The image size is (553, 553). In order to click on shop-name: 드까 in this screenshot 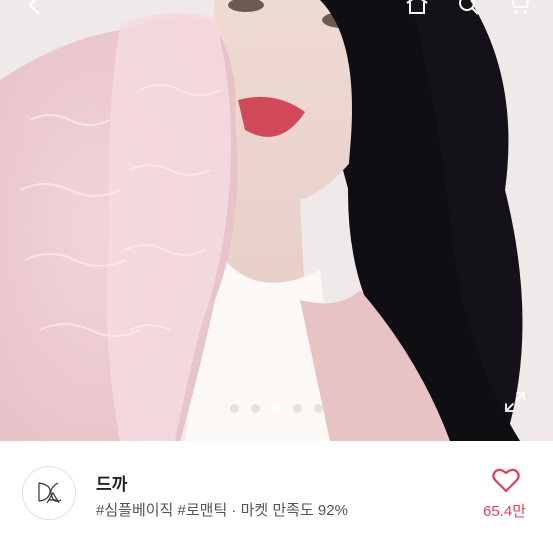, I will do `click(111, 482)`.